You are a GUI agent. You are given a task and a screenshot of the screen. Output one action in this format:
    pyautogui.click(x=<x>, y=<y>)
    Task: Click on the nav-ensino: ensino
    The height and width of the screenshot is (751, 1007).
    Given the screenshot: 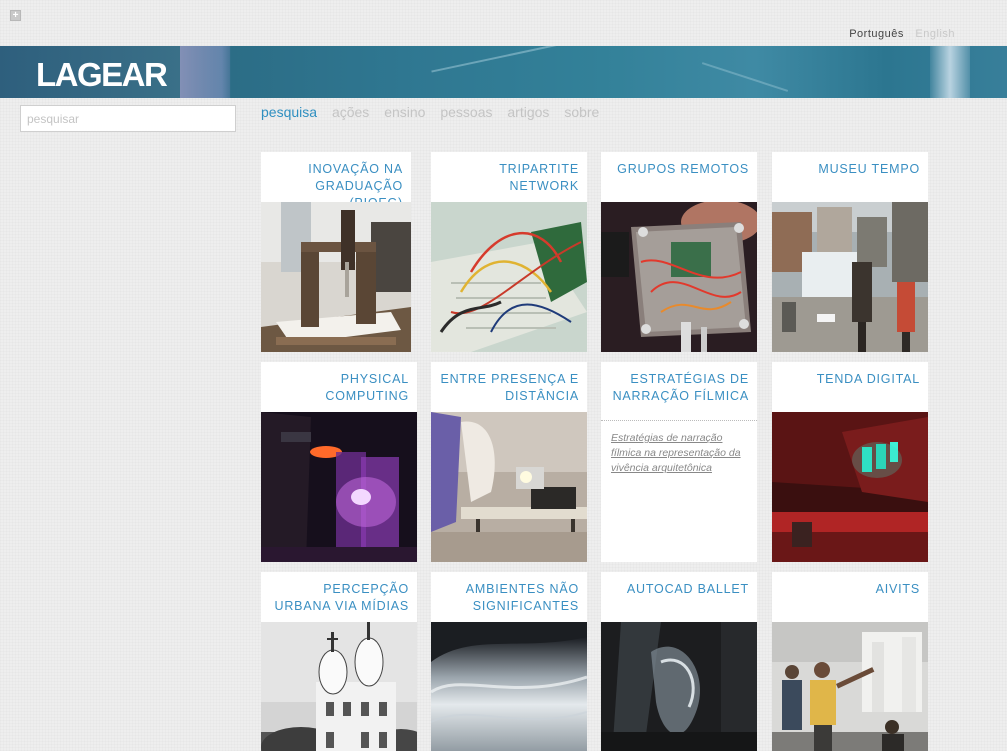 What is the action you would take?
    pyautogui.click(x=404, y=112)
    